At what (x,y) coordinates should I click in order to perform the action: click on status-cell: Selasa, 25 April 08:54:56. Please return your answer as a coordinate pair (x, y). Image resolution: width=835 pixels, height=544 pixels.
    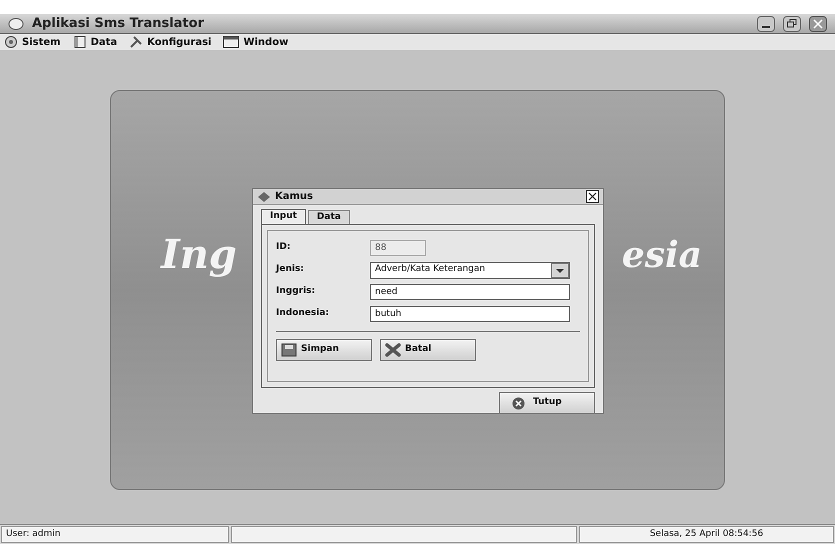
    Looking at the image, I should click on (706, 534).